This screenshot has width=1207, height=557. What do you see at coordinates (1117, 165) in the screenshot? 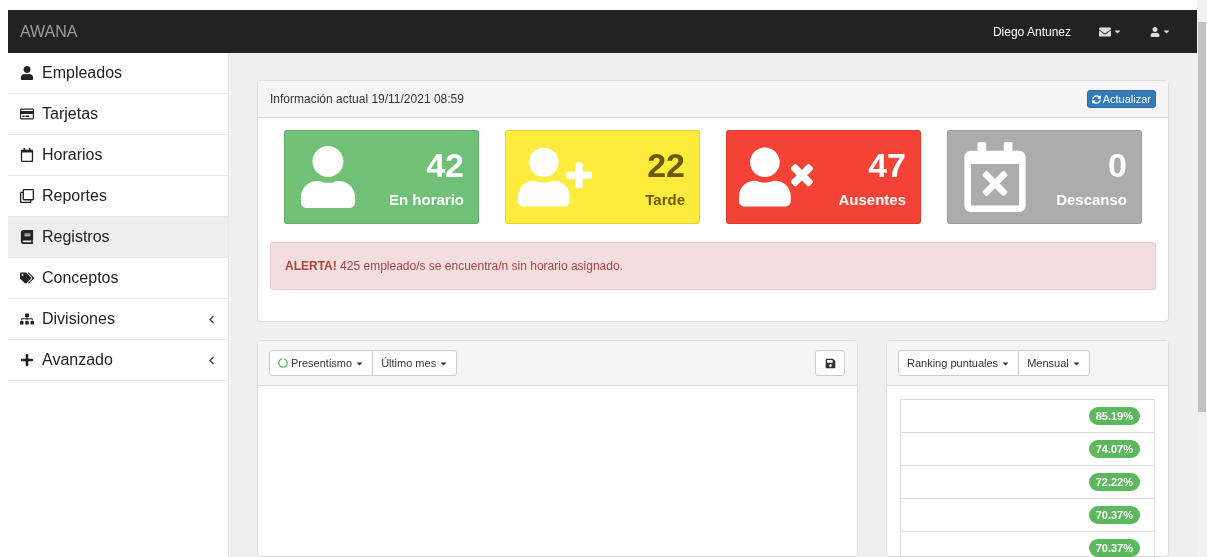
I see `stat-count: 0` at bounding box center [1117, 165].